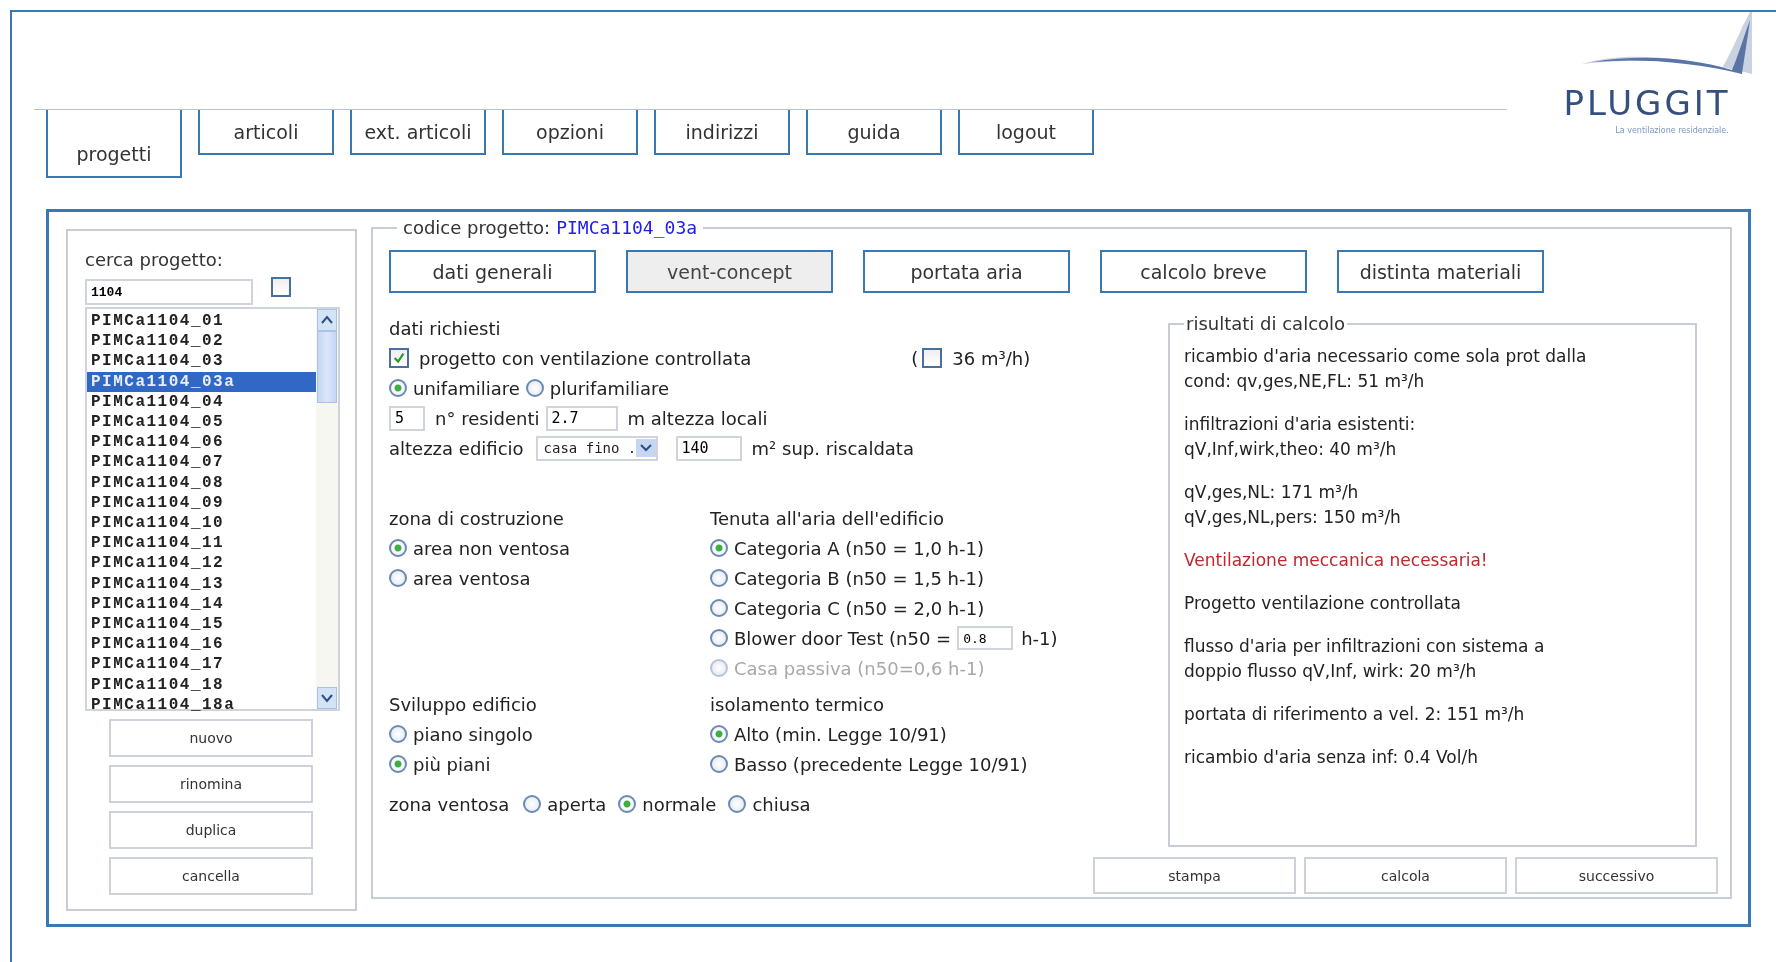  I want to click on area-label: m² sup. riscaldata, so click(832, 448).